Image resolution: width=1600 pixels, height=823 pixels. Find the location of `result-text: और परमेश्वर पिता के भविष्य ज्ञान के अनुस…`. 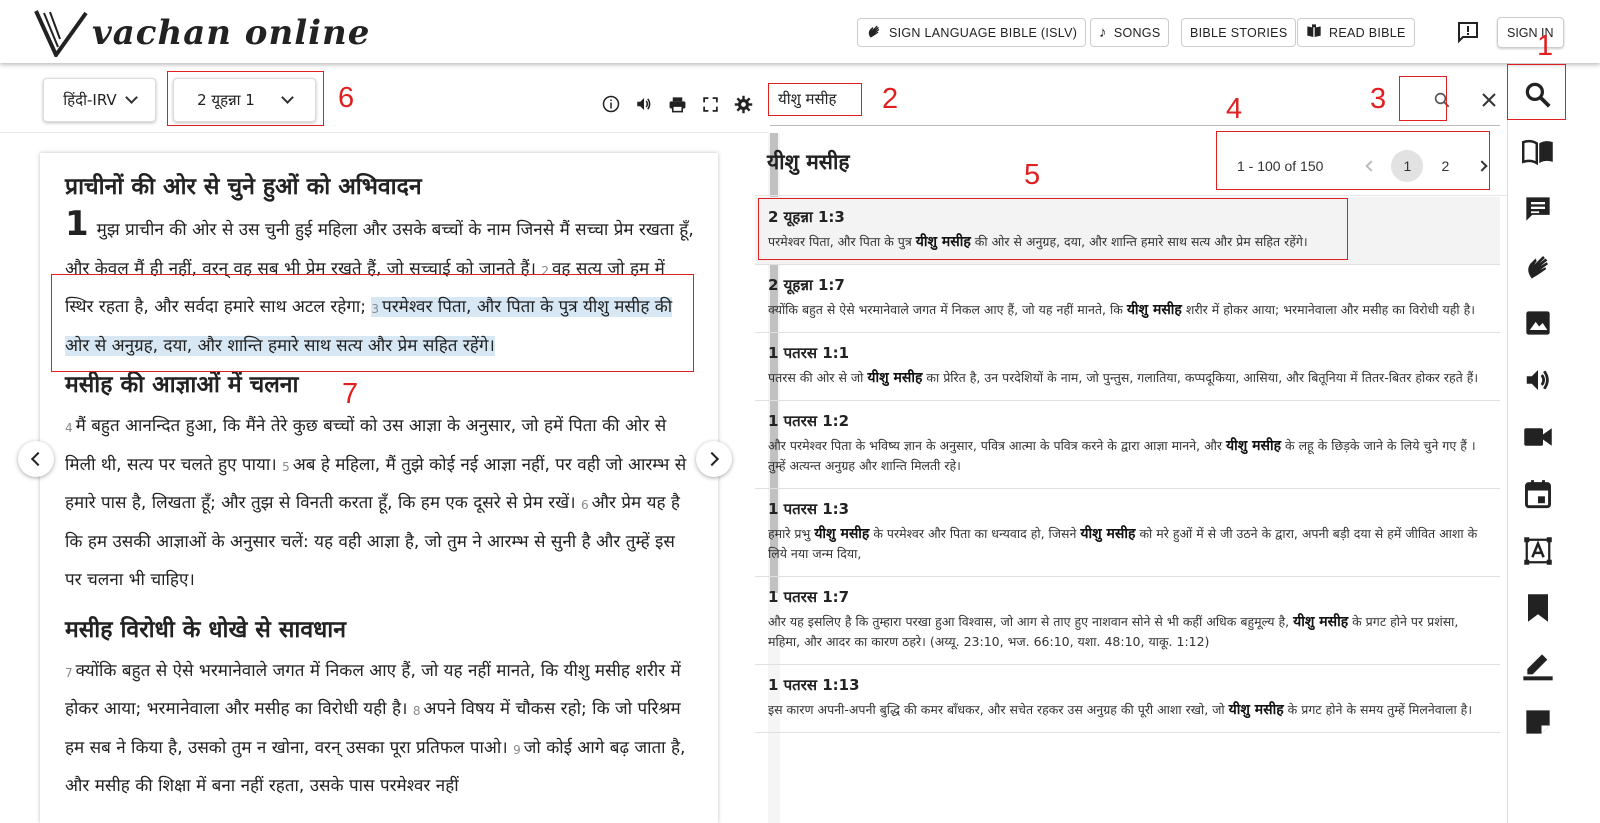

result-text: और परमेश्वर पिता के भविष्य ज्ञान के अनुस… is located at coordinates (1122, 455).